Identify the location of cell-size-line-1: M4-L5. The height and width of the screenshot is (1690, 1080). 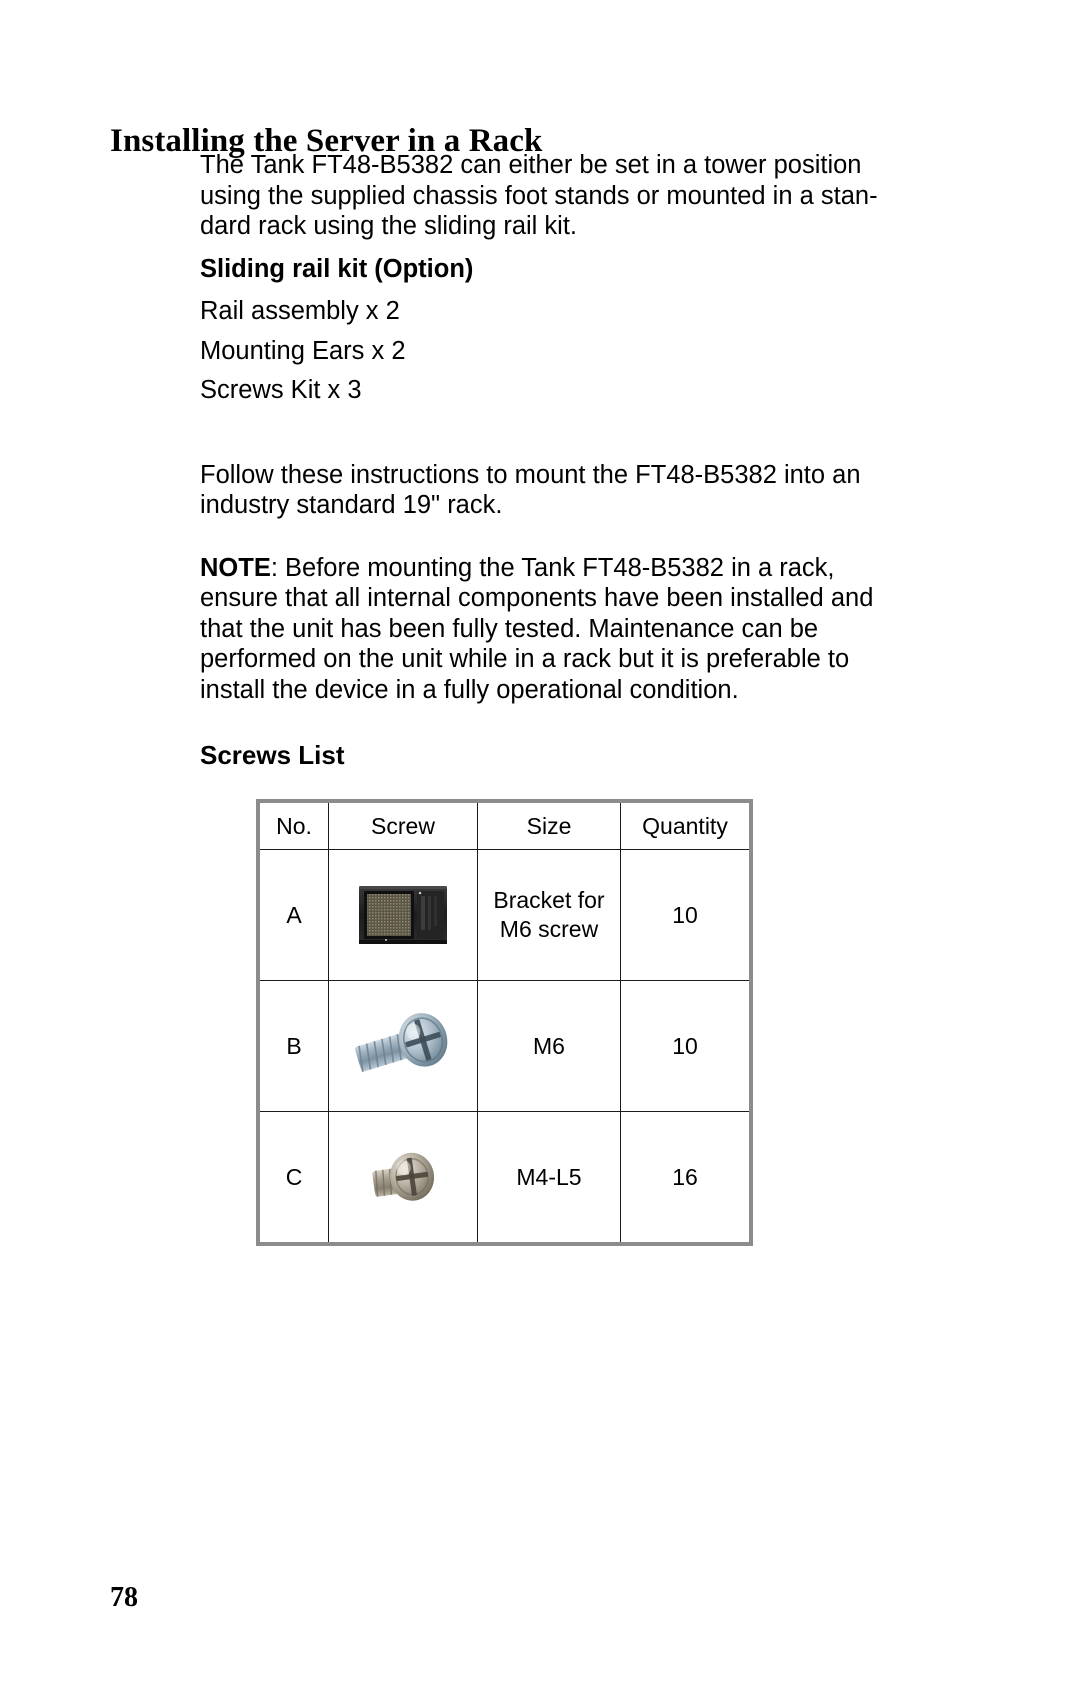
(549, 1176).